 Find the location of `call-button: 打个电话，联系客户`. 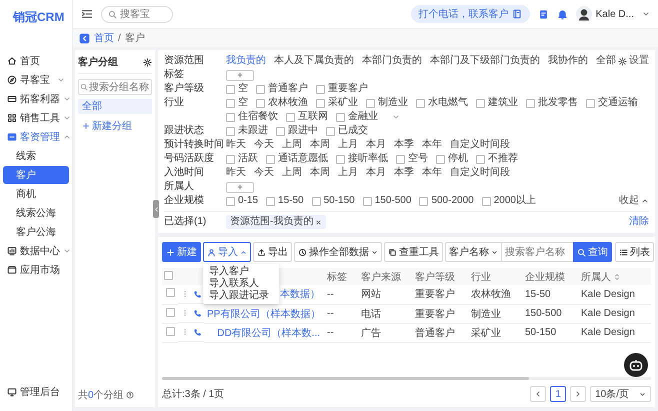

call-button: 打个电话，联系客户 is located at coordinates (470, 14).